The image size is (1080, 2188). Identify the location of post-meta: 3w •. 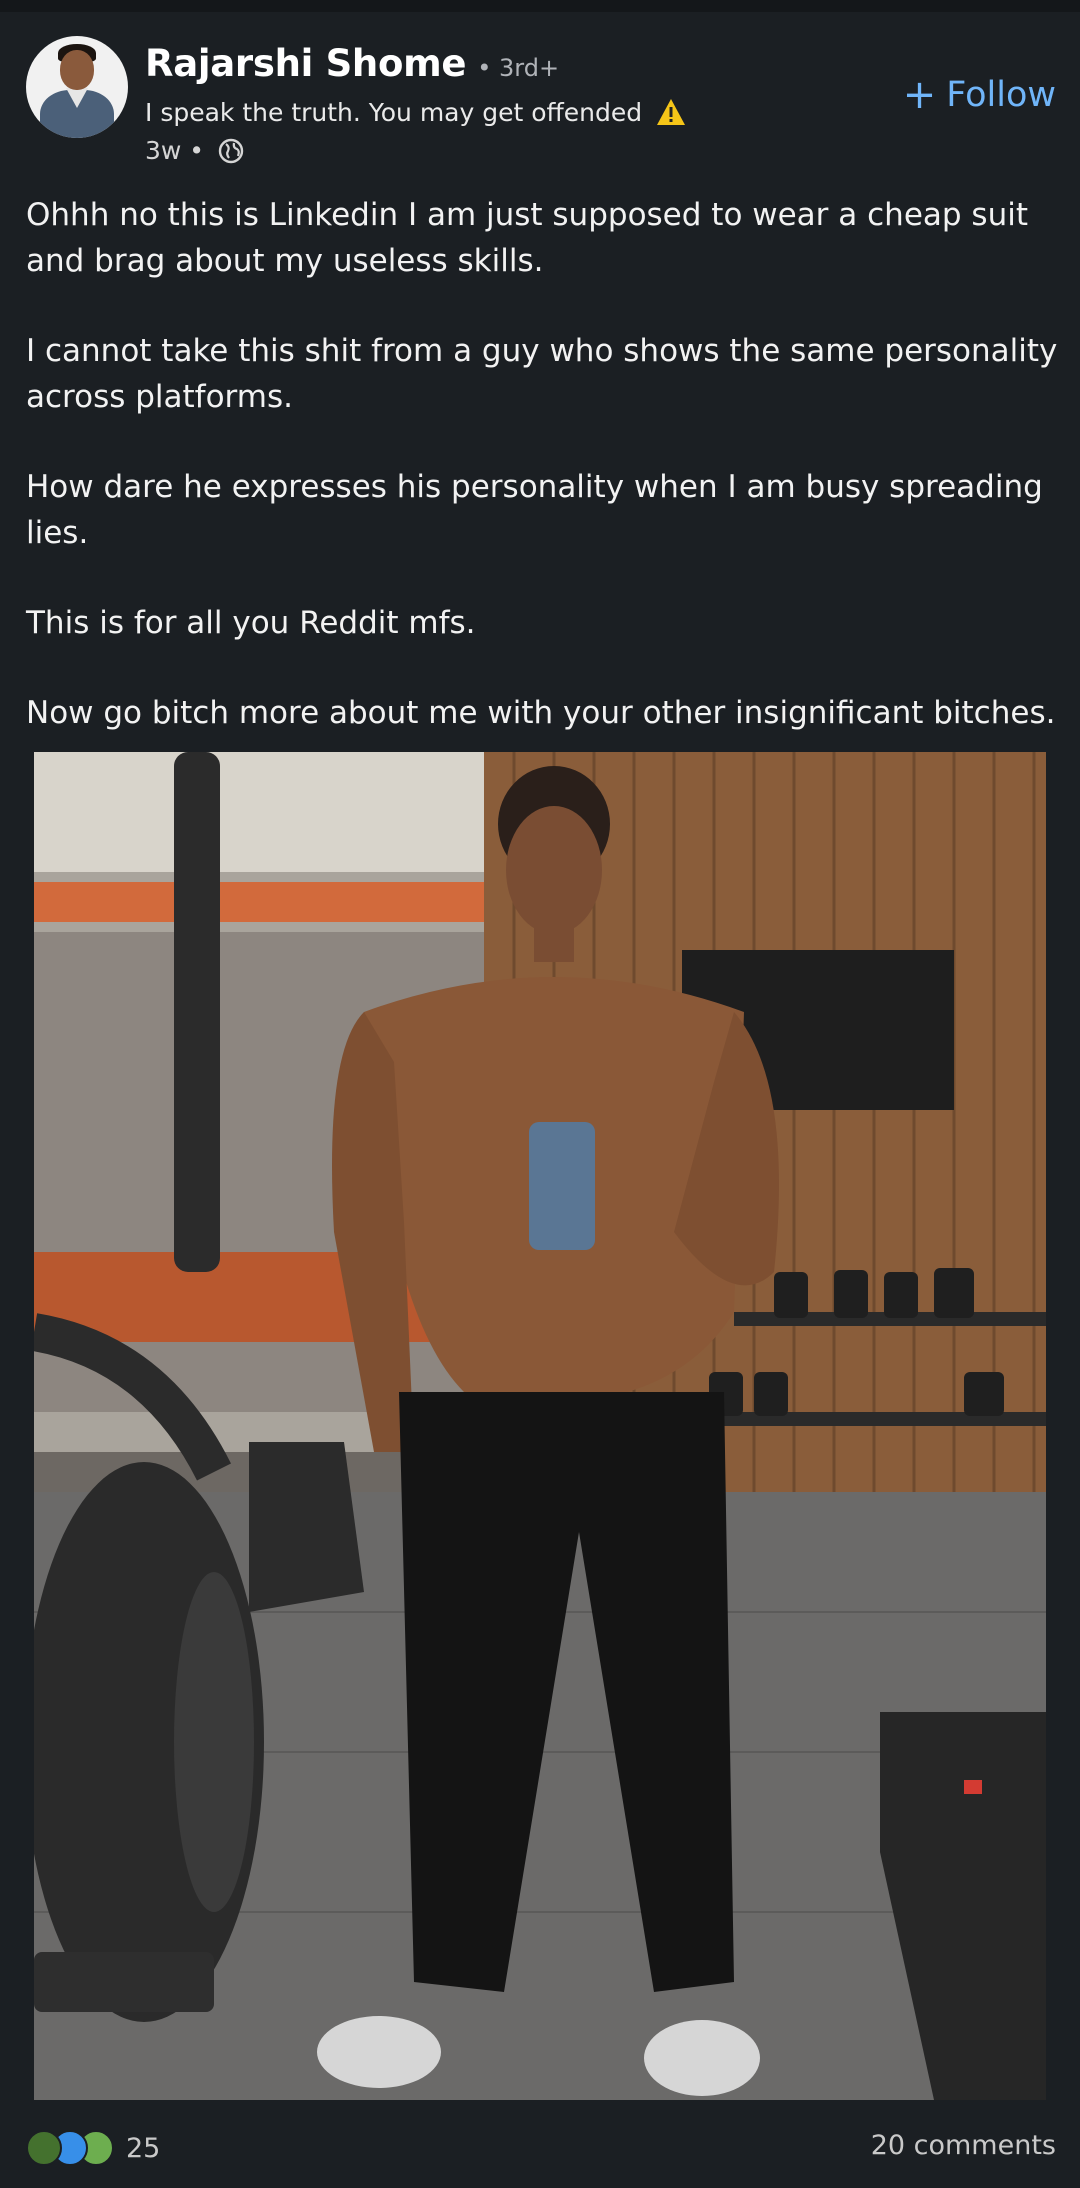
(194, 150).